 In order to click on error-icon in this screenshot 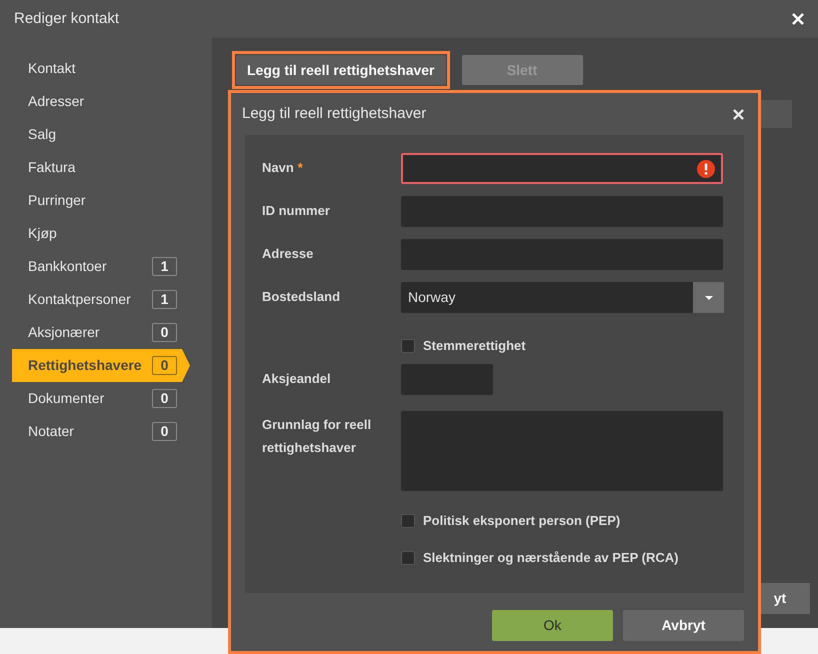, I will do `click(706, 169)`.